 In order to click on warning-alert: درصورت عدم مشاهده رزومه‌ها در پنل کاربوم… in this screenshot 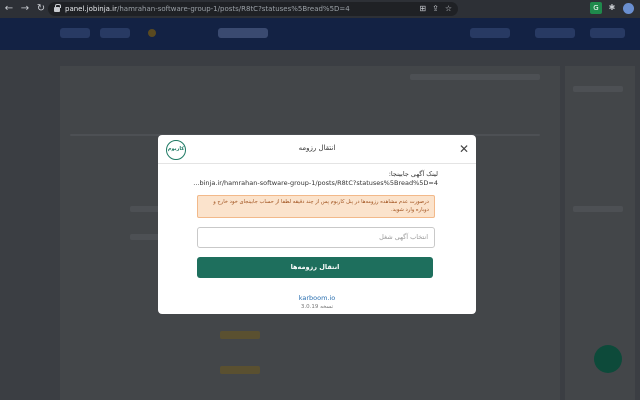, I will do `click(316, 206)`.